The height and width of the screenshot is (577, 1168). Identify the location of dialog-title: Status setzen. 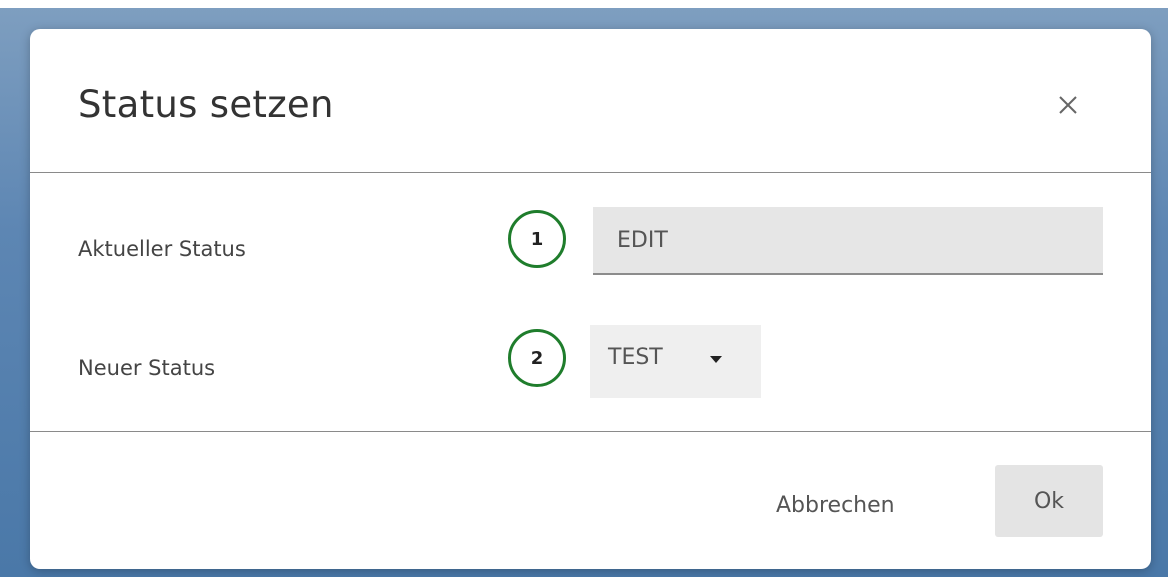
(206, 104).